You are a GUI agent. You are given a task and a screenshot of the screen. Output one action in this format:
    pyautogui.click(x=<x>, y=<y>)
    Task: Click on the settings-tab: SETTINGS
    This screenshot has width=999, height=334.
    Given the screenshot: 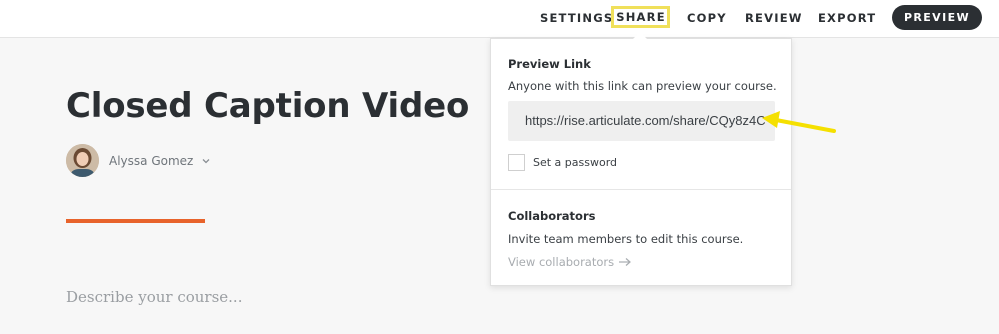 What is the action you would take?
    pyautogui.click(x=576, y=18)
    